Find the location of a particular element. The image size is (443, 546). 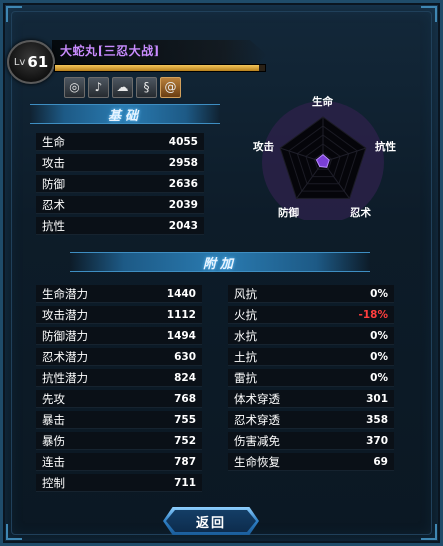

stat-row: 风抗 0% is located at coordinates (311, 294).